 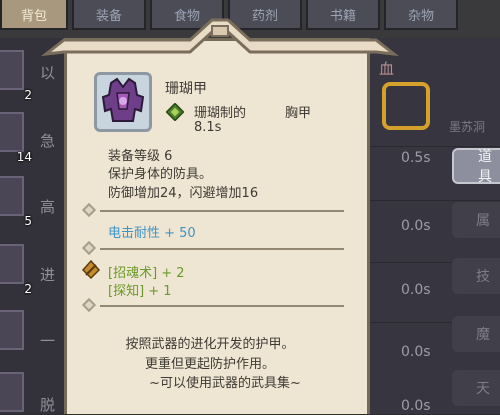 What do you see at coordinates (220, 37) in the screenshot?
I see `tooltip-arch-ornament` at bounding box center [220, 37].